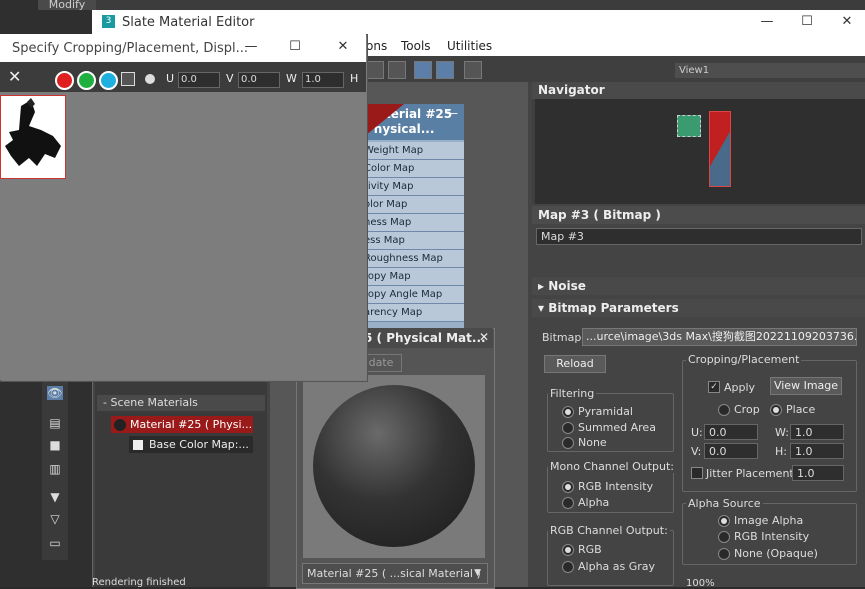 The width and height of the screenshot is (865, 589). What do you see at coordinates (699, 236) in the screenshot?
I see `map-name-field: Map #3` at bounding box center [699, 236].